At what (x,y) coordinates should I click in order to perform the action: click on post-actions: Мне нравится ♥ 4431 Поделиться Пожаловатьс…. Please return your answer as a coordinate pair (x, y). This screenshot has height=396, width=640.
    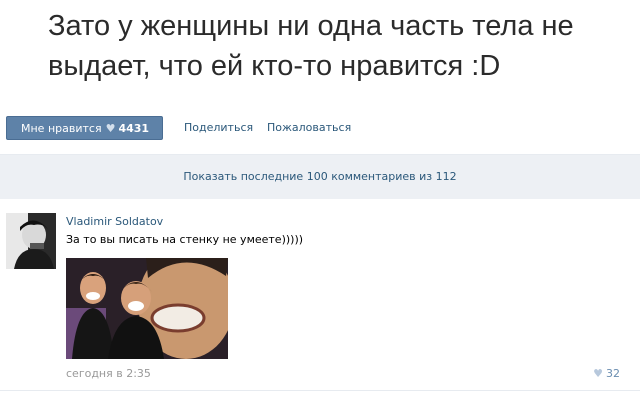
    Looking at the image, I should click on (321, 128).